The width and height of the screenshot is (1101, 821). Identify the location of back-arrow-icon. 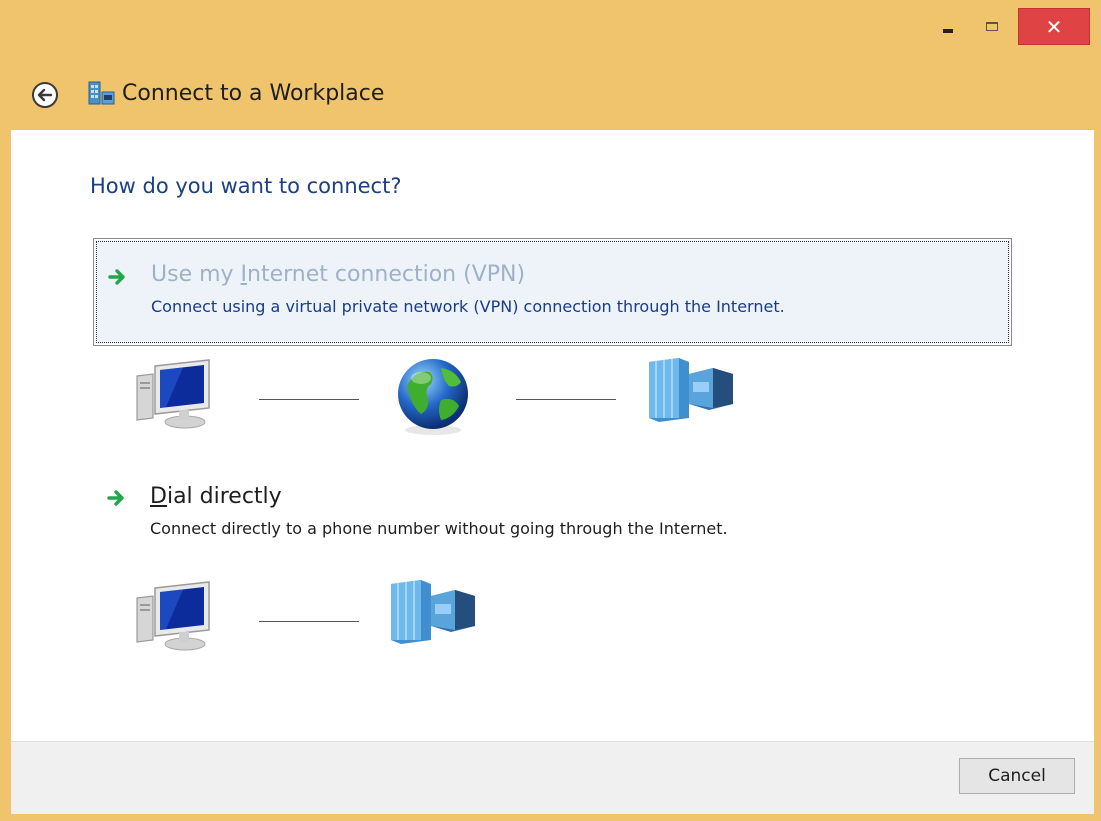
(45, 95).